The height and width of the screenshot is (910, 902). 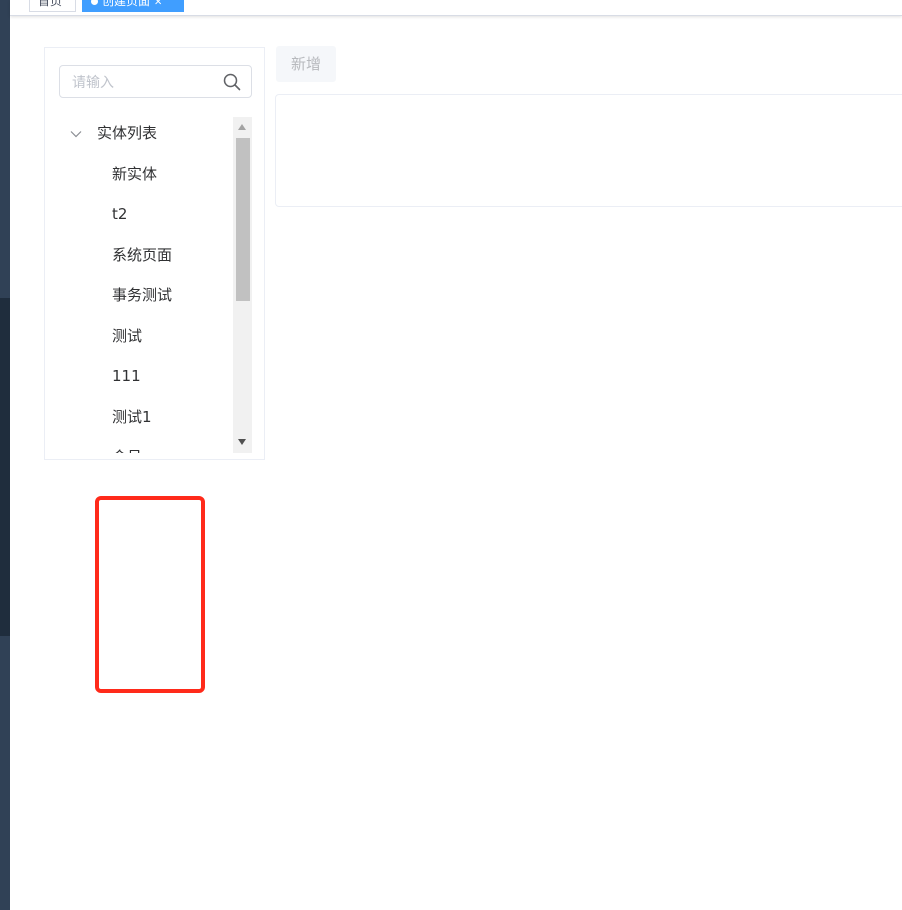 I want to click on active-dot-icon, so click(x=94, y=2).